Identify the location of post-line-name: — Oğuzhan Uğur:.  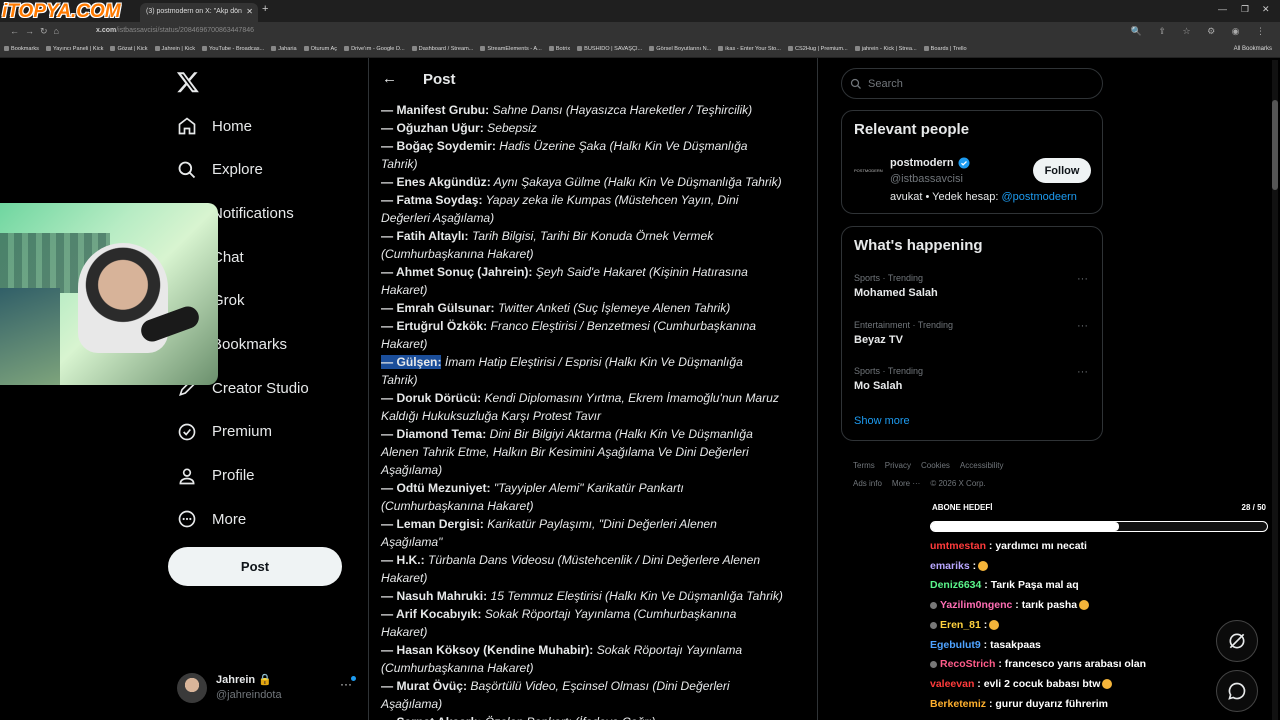
(432, 128).